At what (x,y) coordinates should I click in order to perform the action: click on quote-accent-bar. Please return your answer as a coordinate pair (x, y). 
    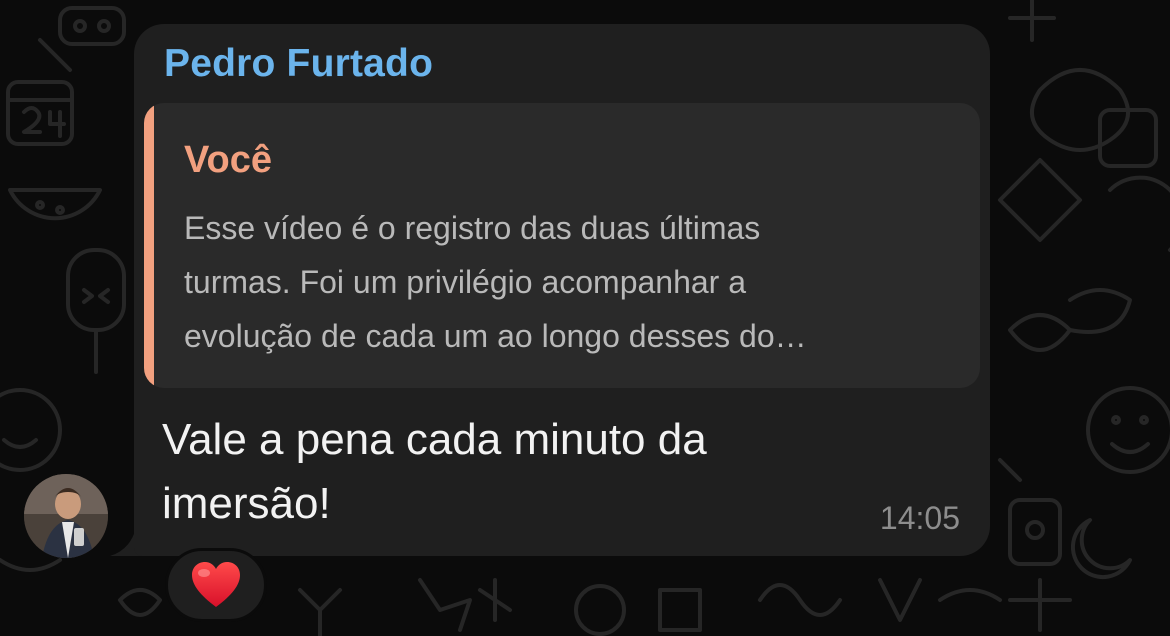
    Looking at the image, I should click on (149, 245).